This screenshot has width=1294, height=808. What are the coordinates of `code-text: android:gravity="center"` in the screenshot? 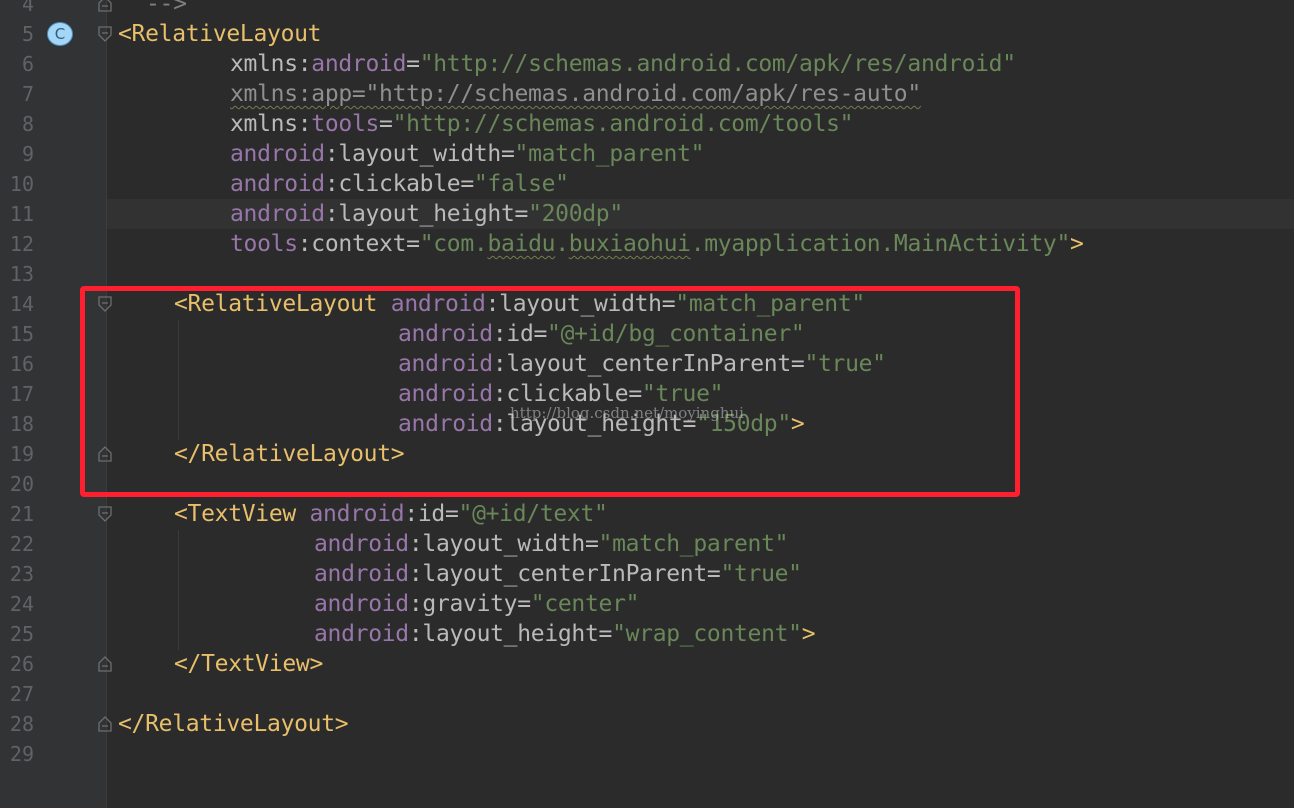 It's located at (476, 604).